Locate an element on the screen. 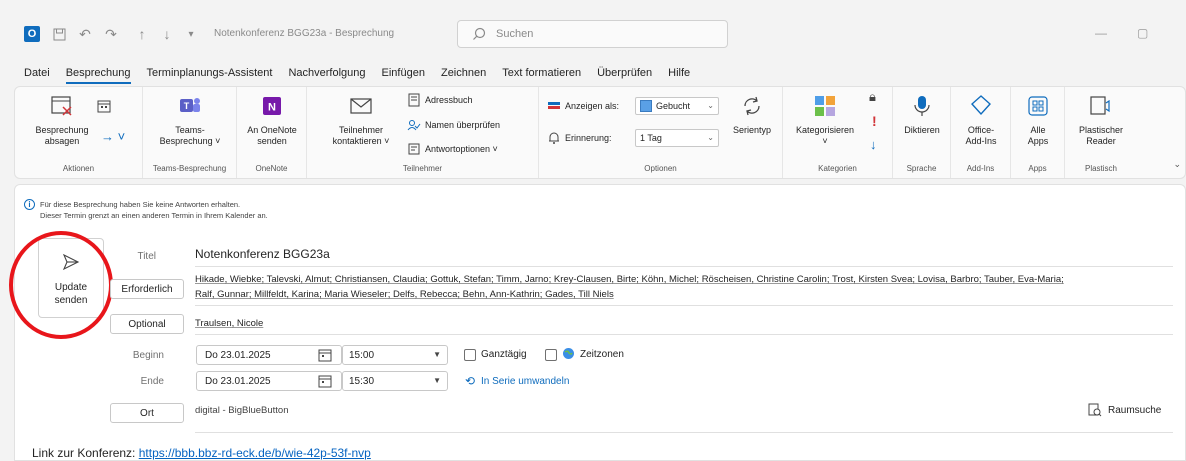 This screenshot has height=461, width=1186. title-label: Titel is located at coordinates (146, 256).